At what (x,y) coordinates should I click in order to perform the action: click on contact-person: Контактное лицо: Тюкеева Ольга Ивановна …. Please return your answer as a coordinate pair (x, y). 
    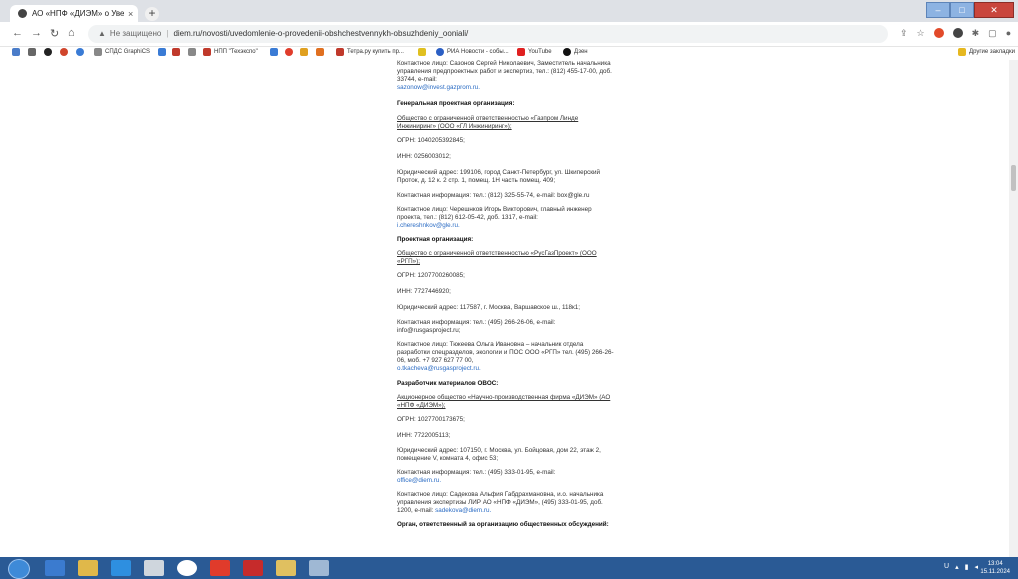
    Looking at the image, I should click on (505, 352).